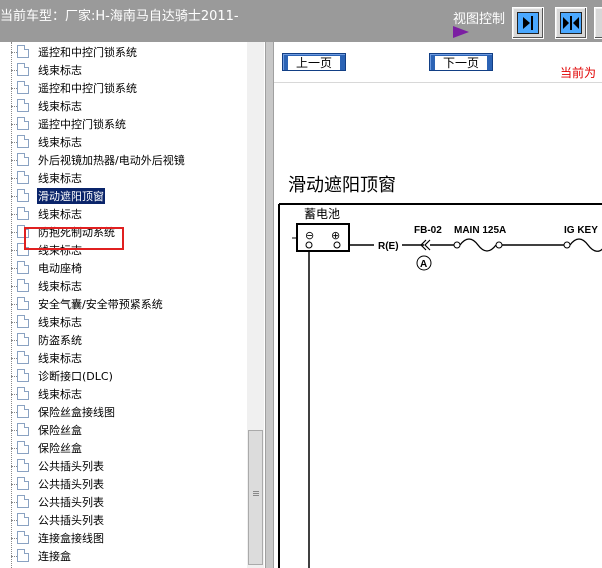 The width and height of the screenshot is (602, 568). I want to click on ig-key-label: IG KEY, so click(581, 230).